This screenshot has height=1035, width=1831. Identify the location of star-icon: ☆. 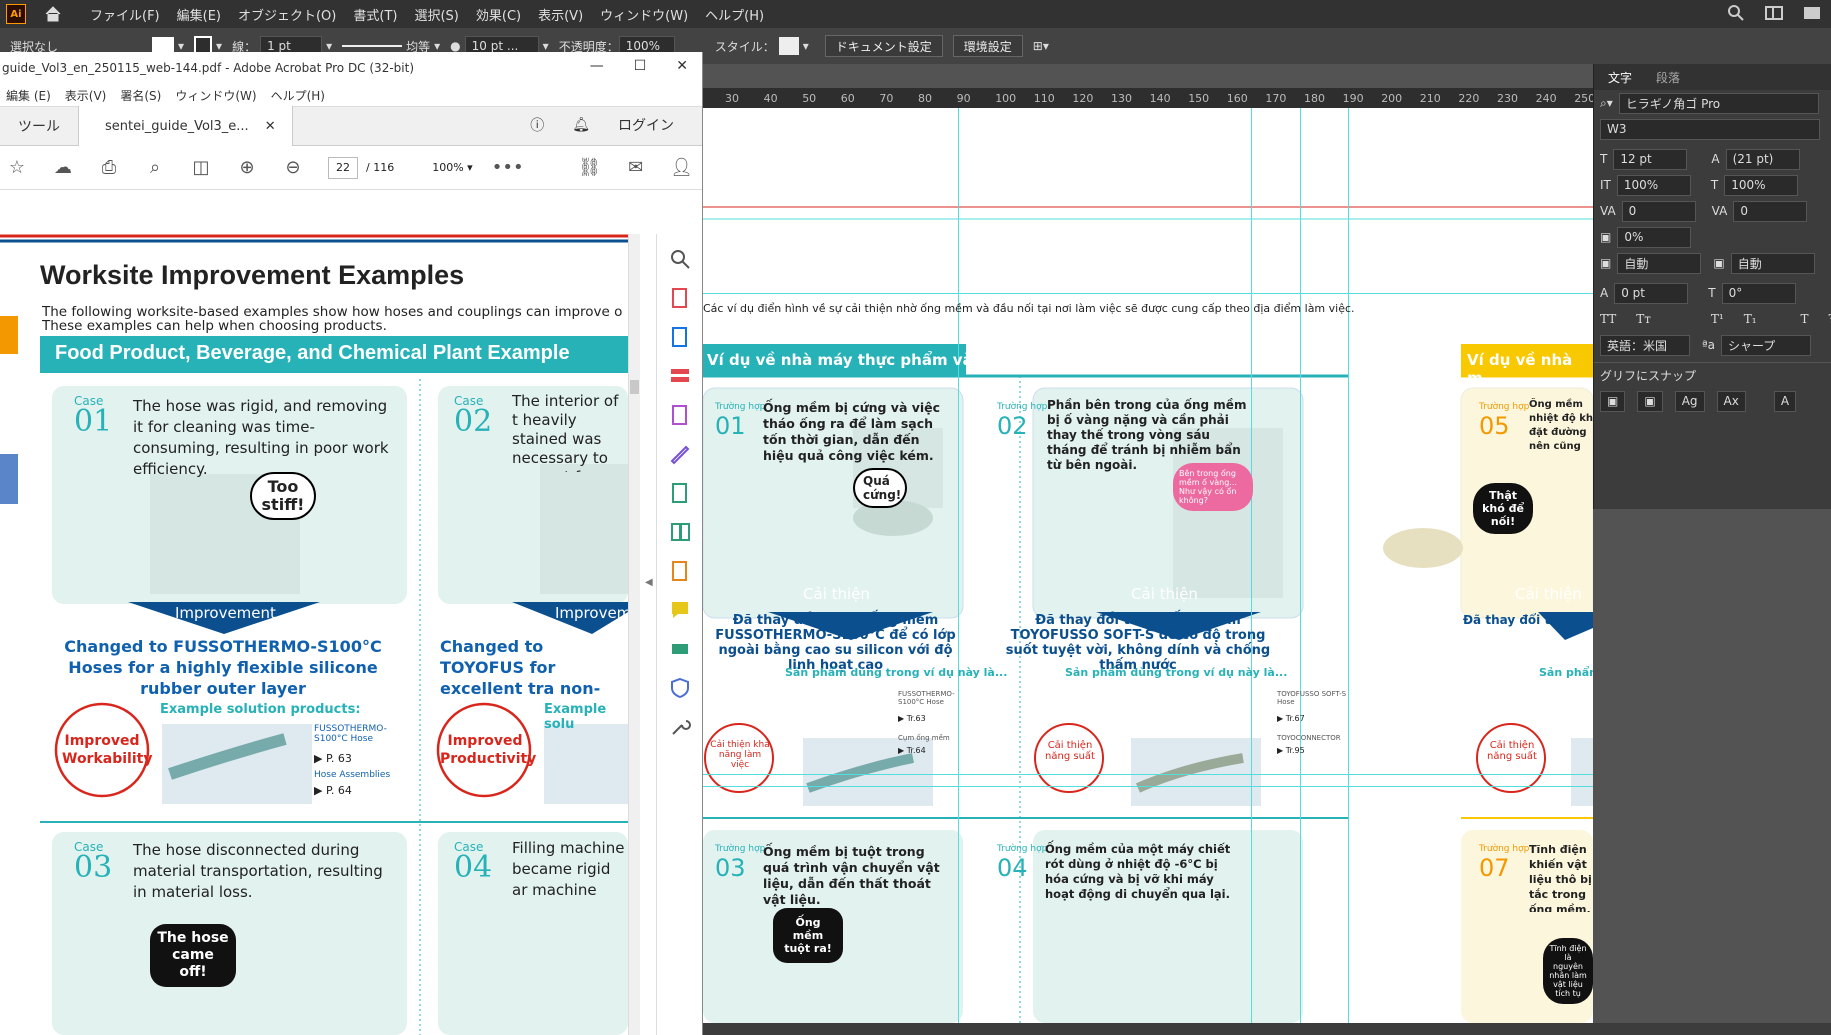
(17, 168).